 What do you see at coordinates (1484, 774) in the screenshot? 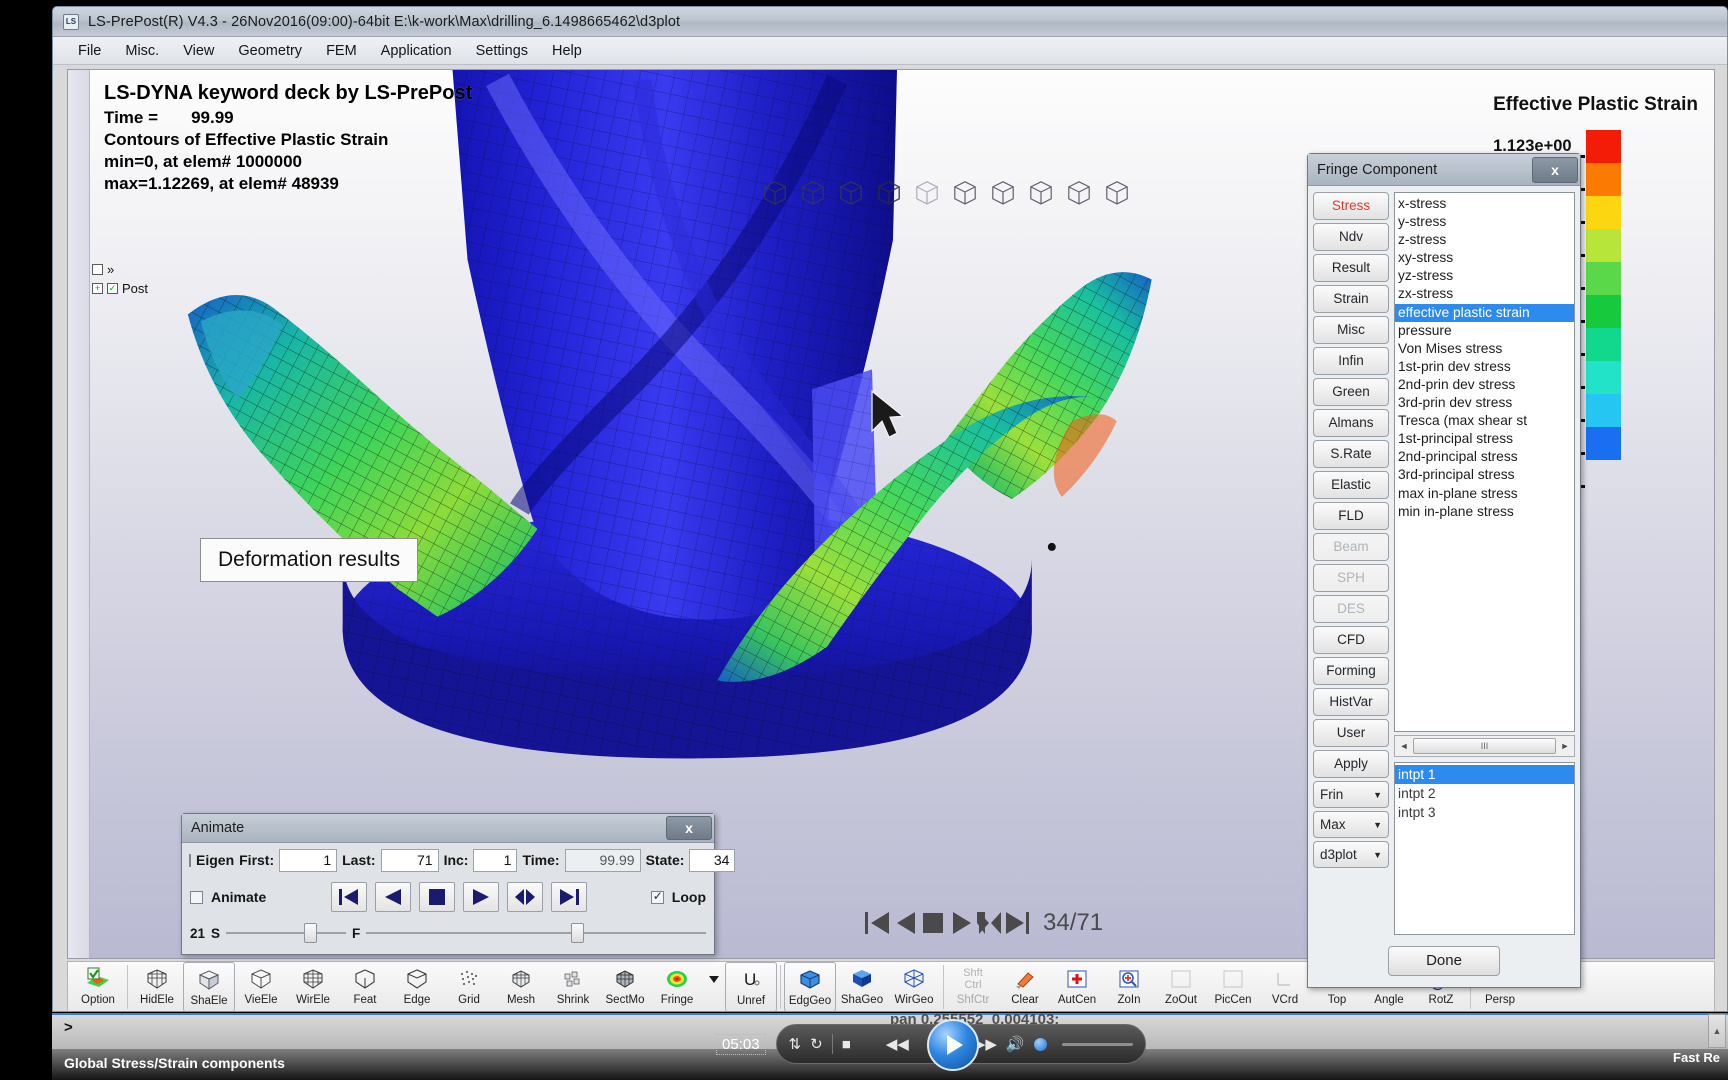
I see `intpt-list-item-0: intpt 1` at bounding box center [1484, 774].